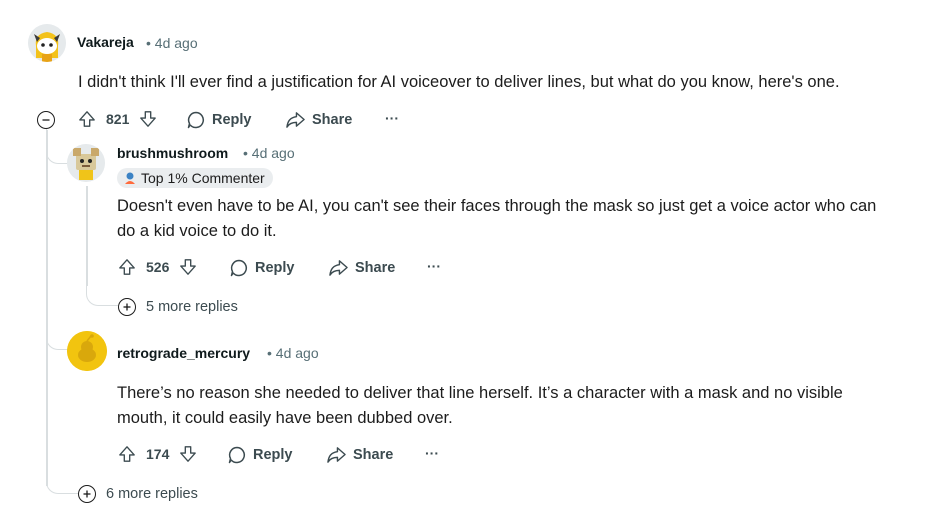  What do you see at coordinates (152, 494) in the screenshot?
I see `more-replies-label: 6 more replies` at bounding box center [152, 494].